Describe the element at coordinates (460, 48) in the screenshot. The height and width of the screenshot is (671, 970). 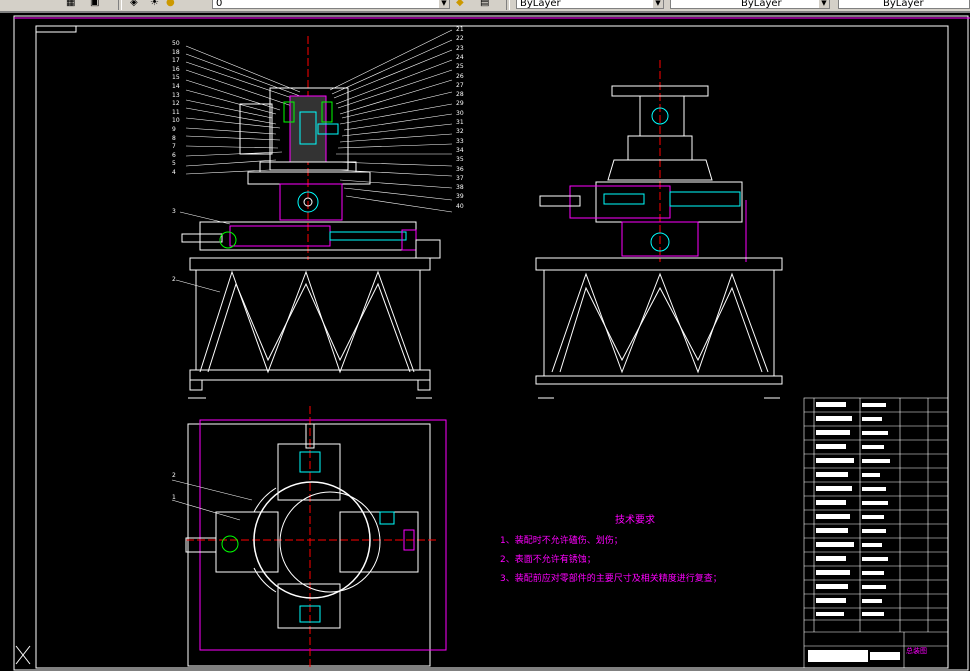
I see `callout-right: 23` at that location.